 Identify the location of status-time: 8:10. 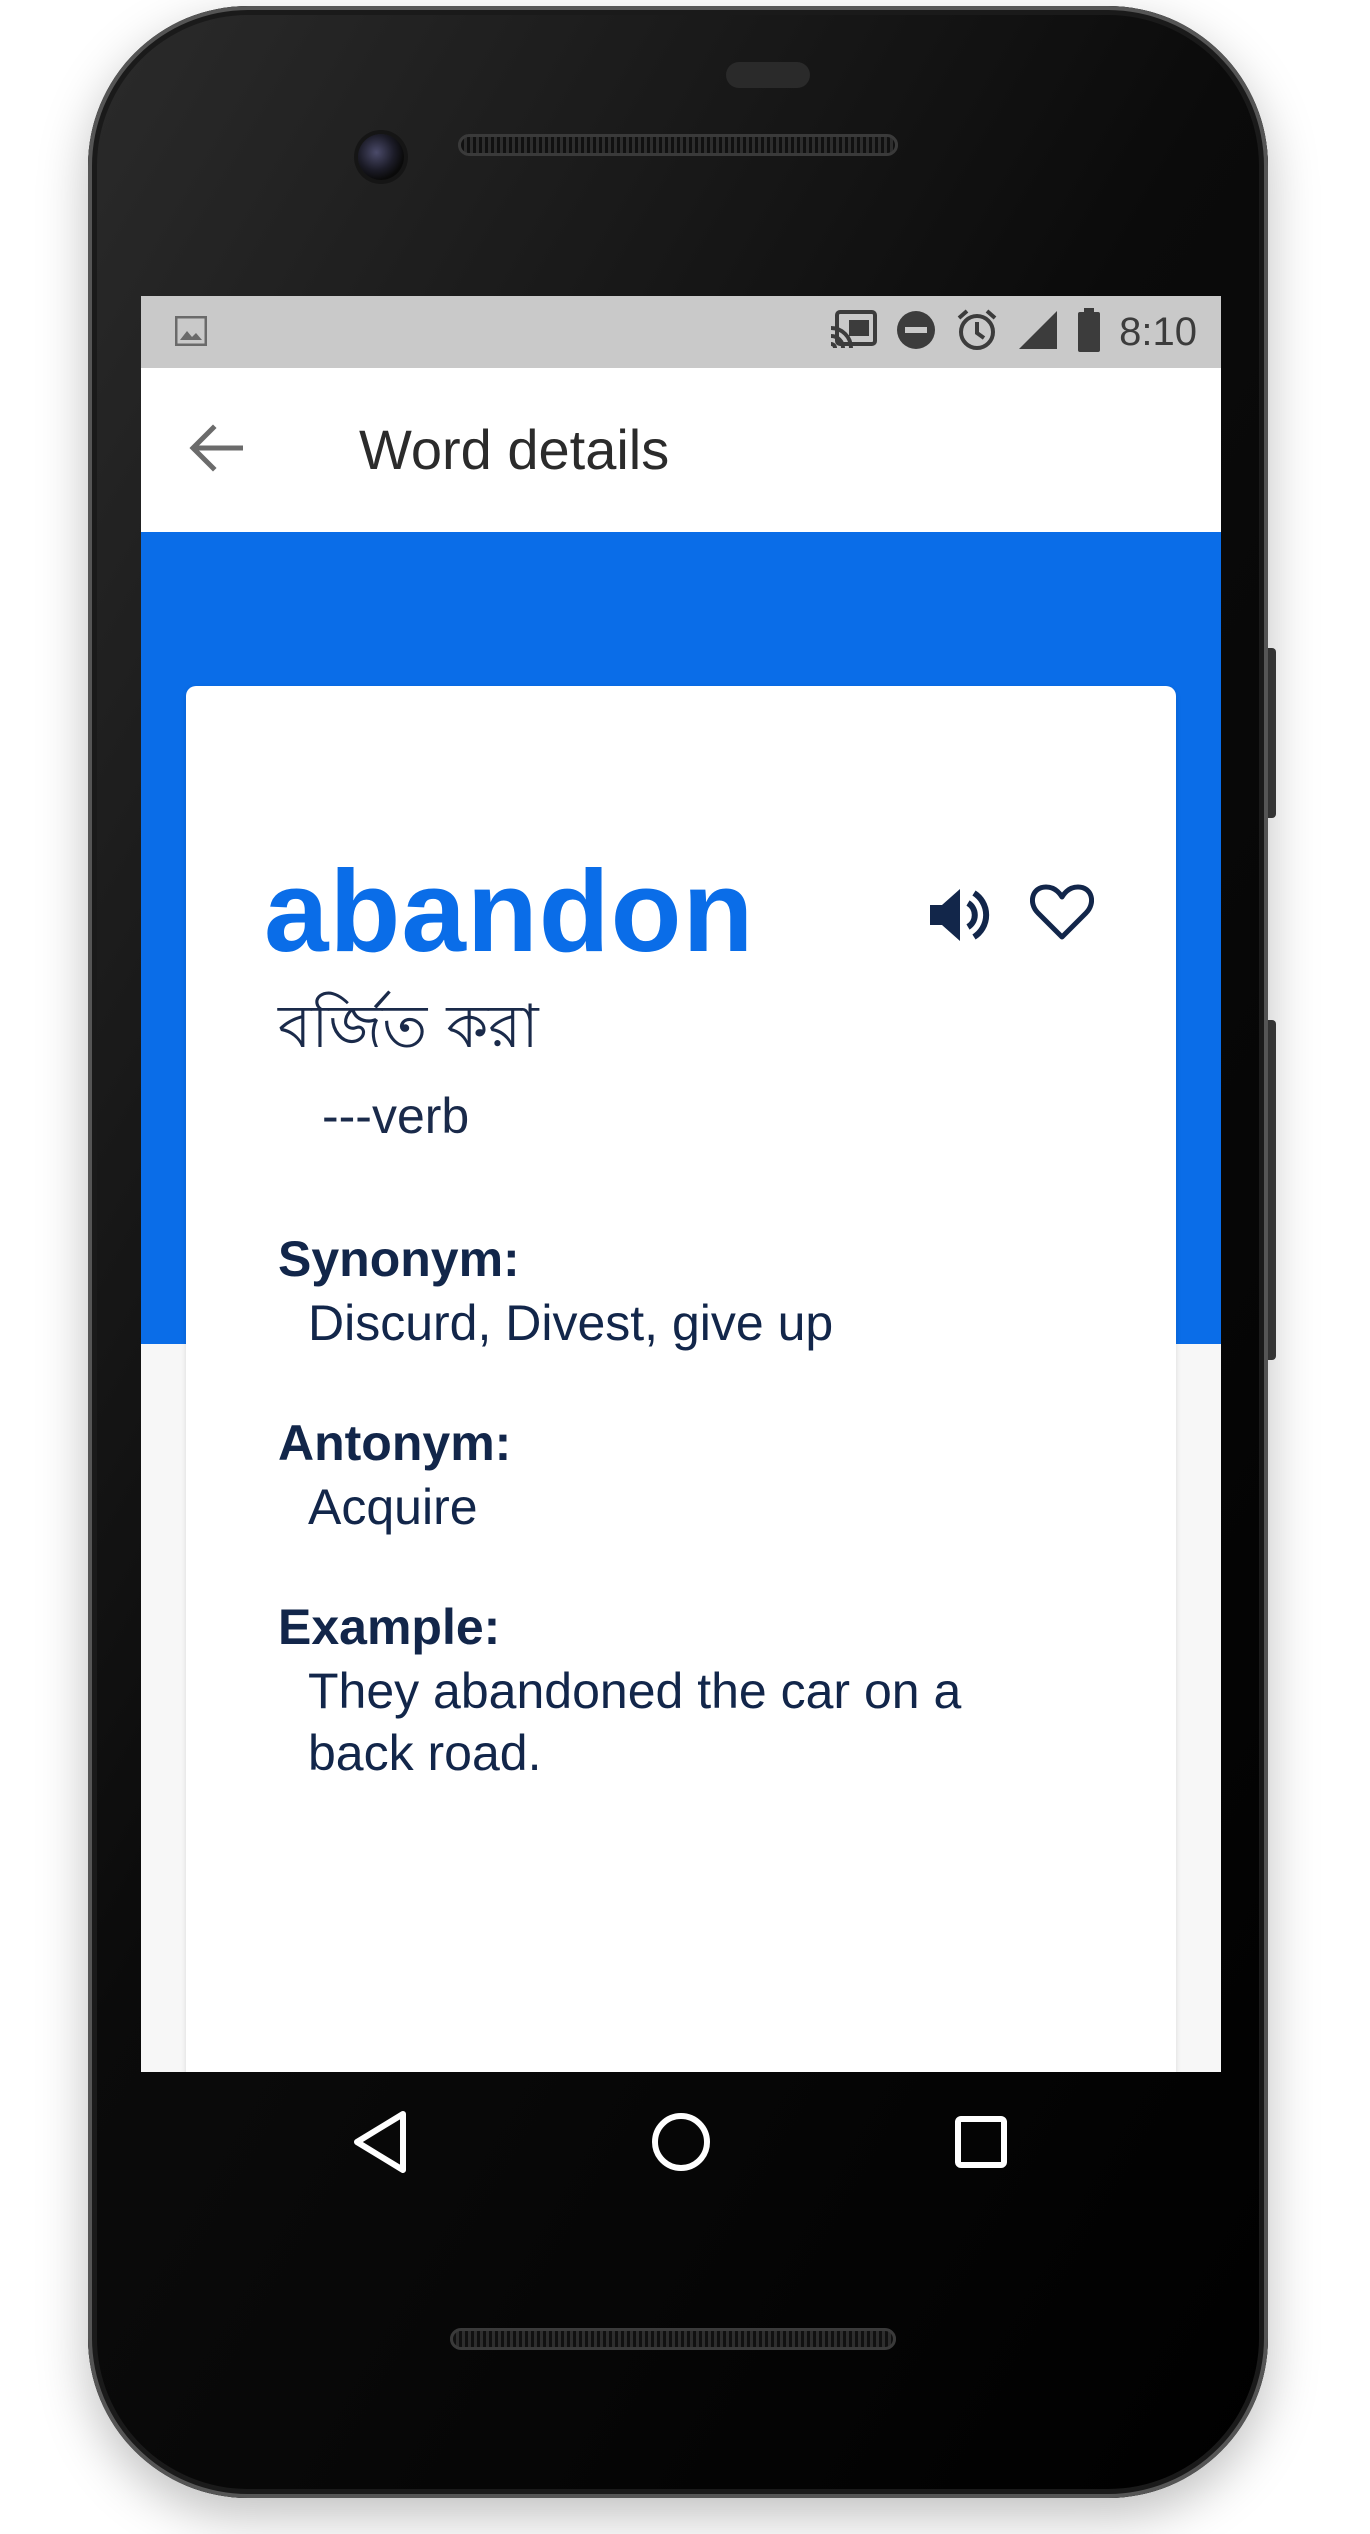
(1158, 331).